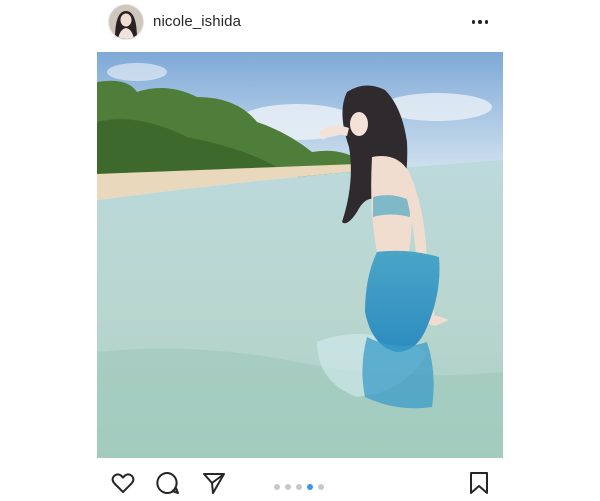 The height and width of the screenshot is (501, 600). Describe the element at coordinates (300, 481) in the screenshot. I see `action-bar` at that location.